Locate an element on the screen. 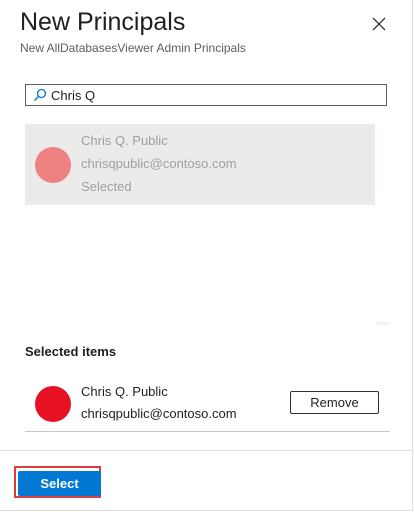  close-icon is located at coordinates (379, 24).